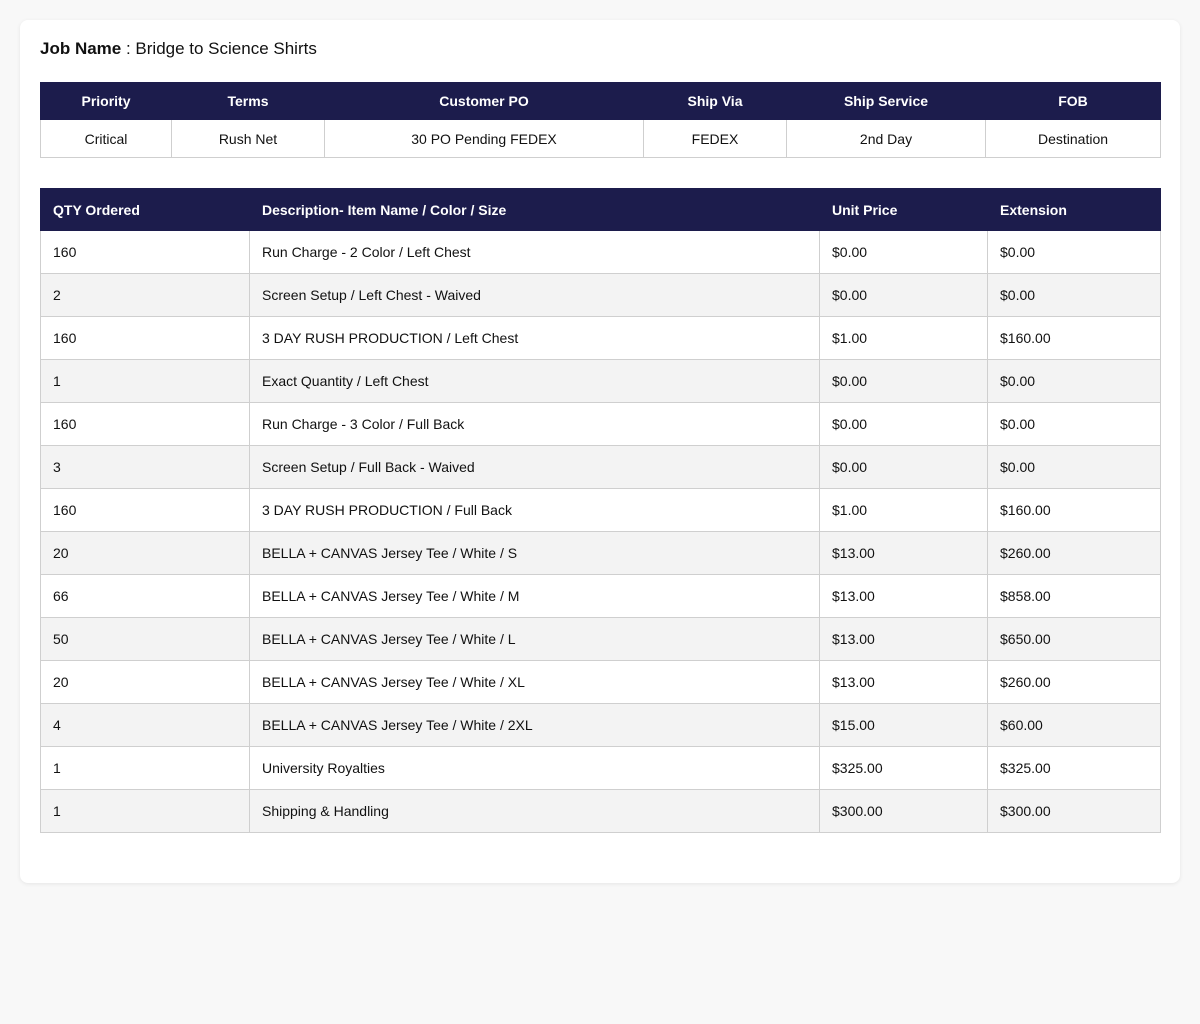 The image size is (1200, 1024). I want to click on column-header-ship-via: Ship Via, so click(715, 101).